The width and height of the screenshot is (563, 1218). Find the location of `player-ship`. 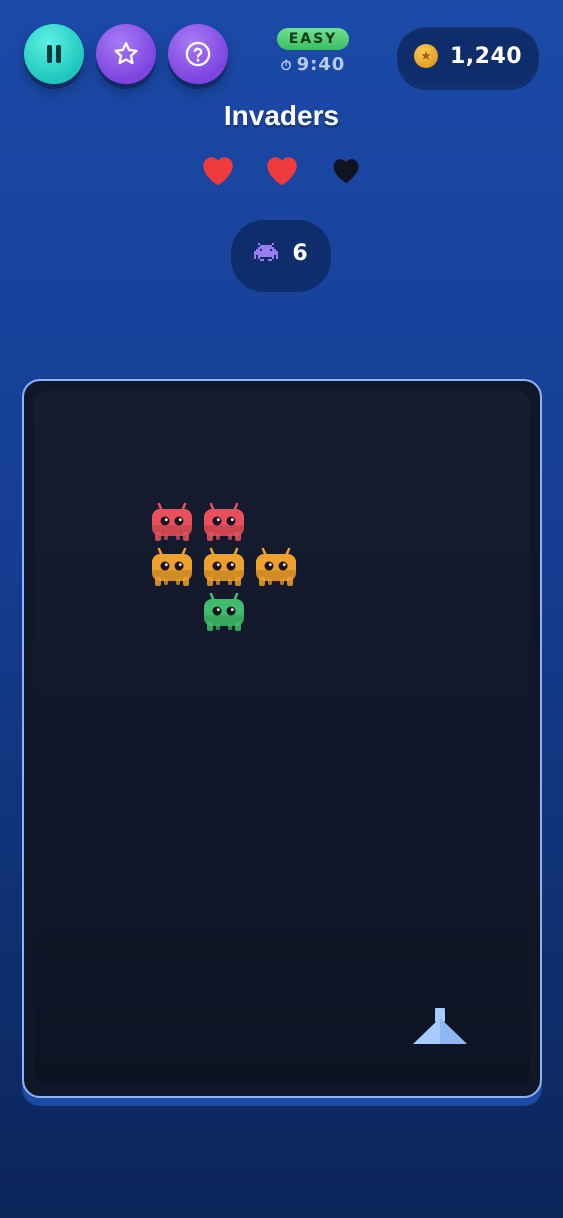

player-ship is located at coordinates (440, 1027).